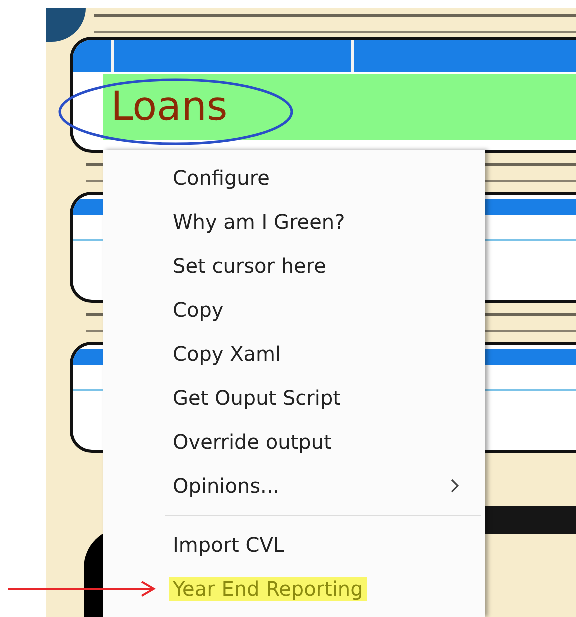 This screenshot has height=617, width=576. What do you see at coordinates (268, 589) in the screenshot?
I see `highlighted-label: Year End Reporting` at bounding box center [268, 589].